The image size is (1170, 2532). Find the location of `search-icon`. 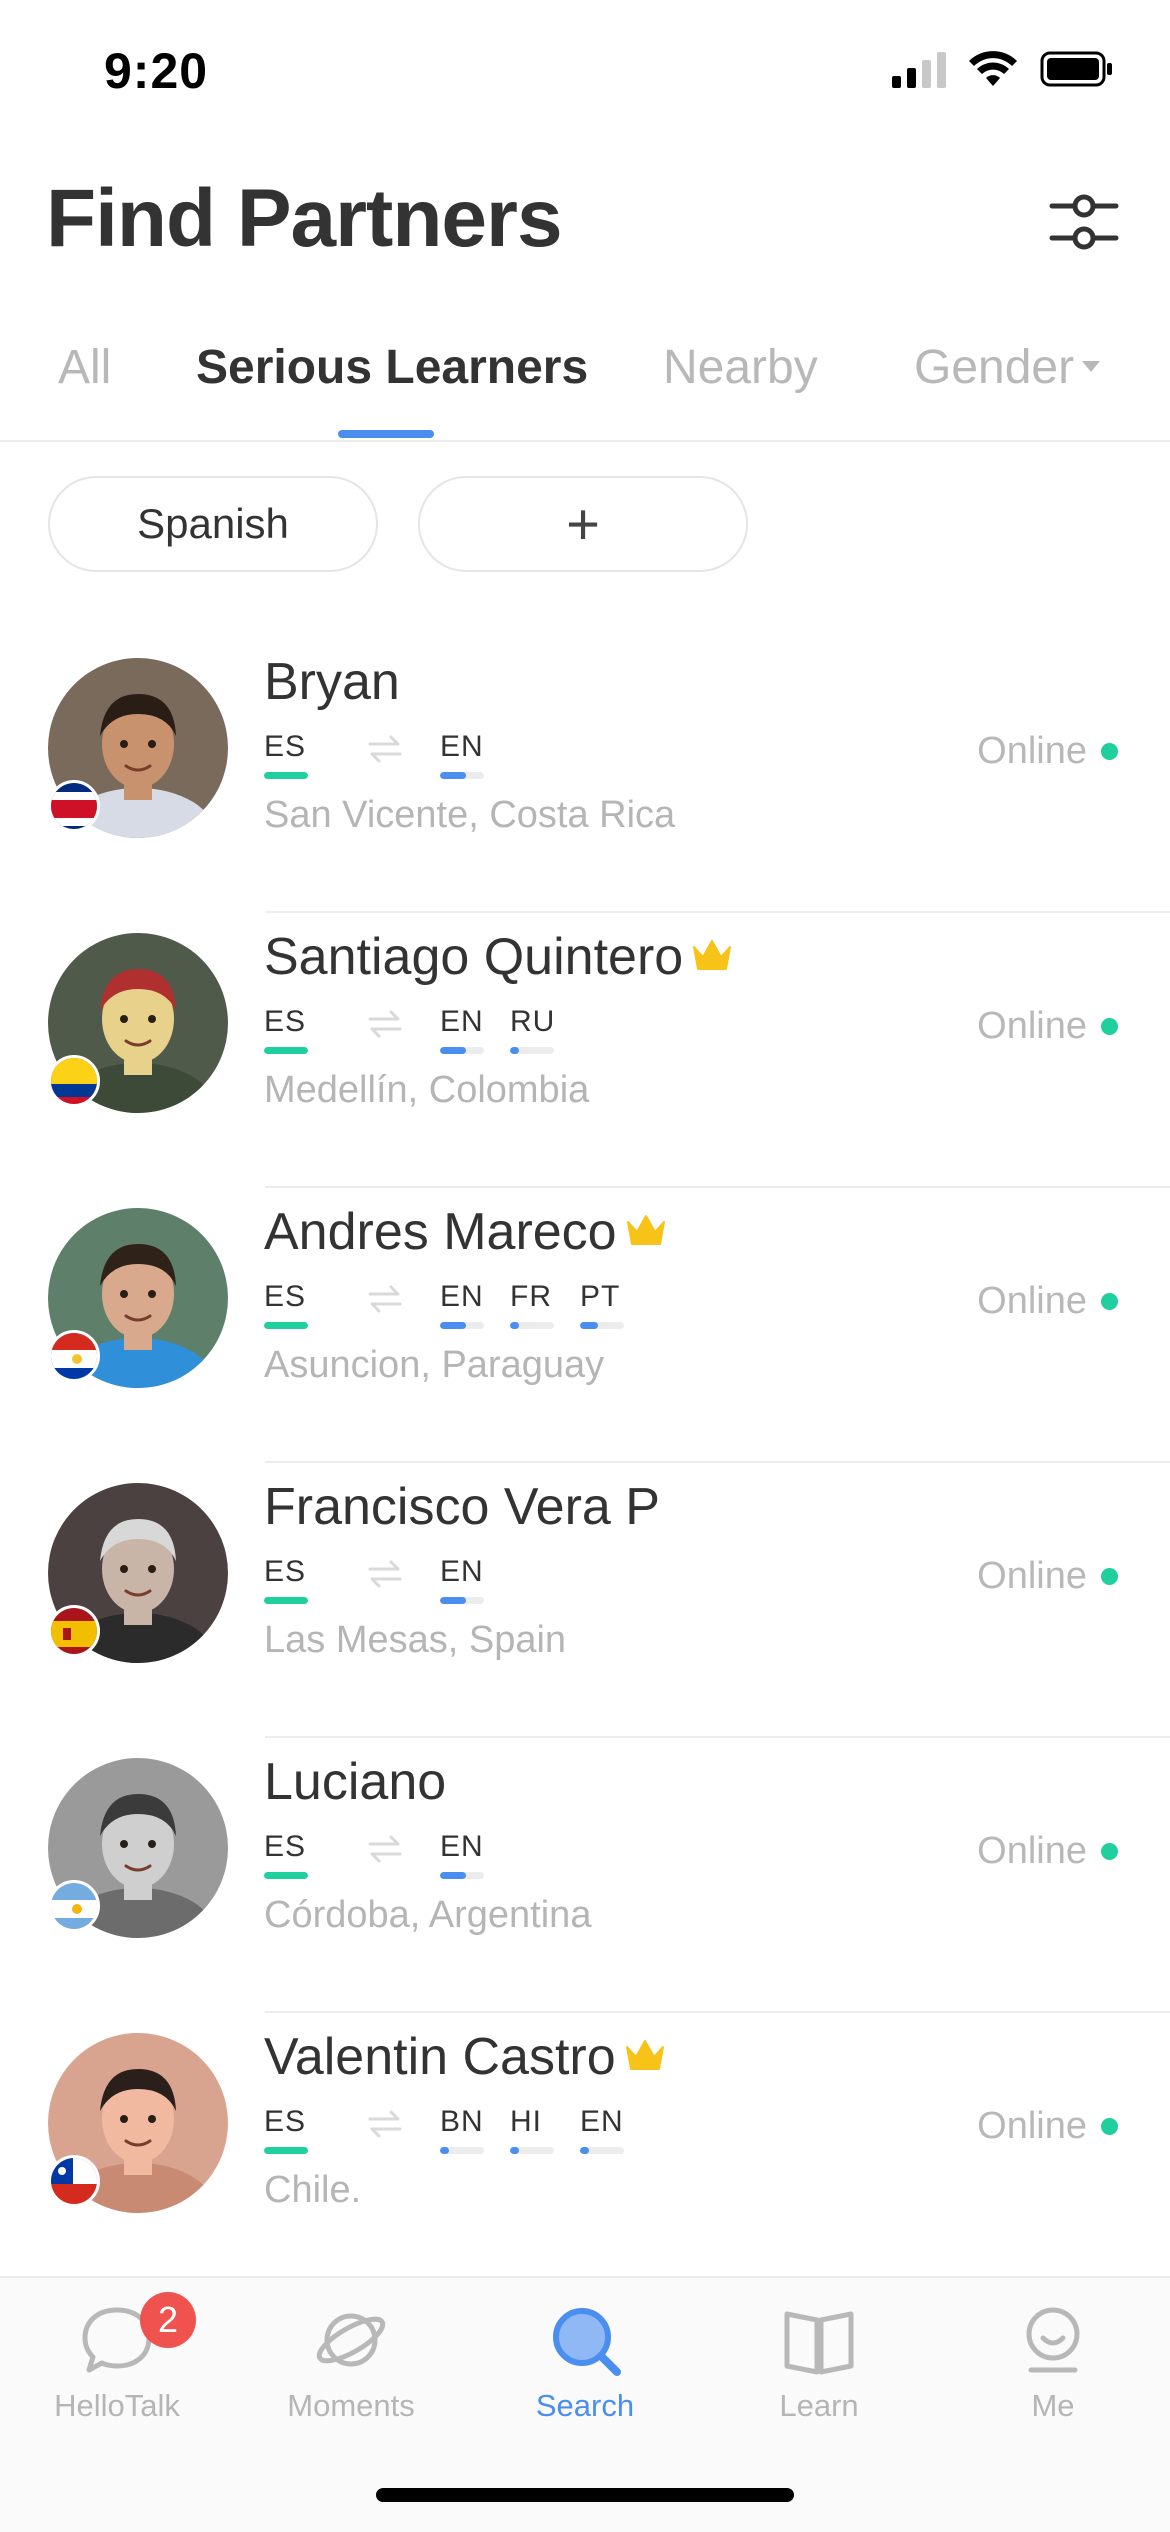

search-icon is located at coordinates (587, 2342).